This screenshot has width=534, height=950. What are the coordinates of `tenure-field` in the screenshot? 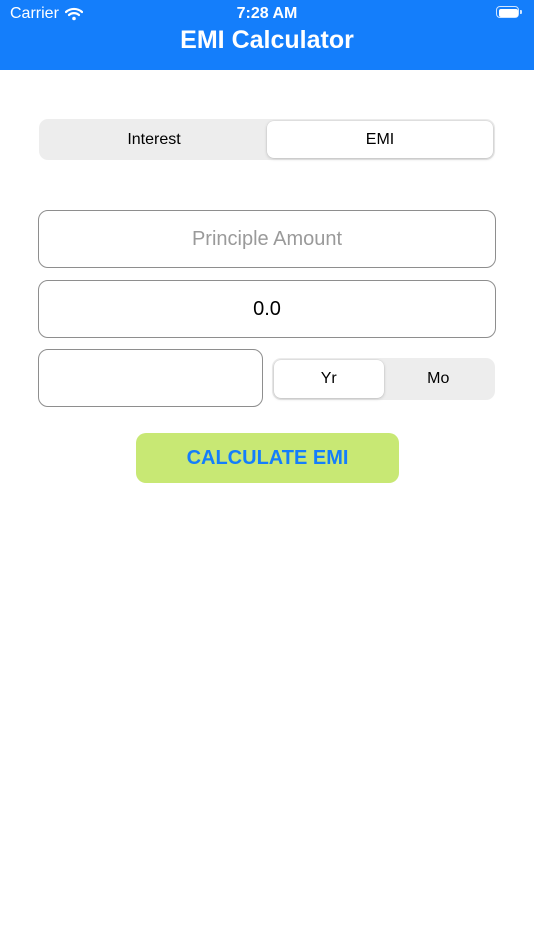 It's located at (150, 378).